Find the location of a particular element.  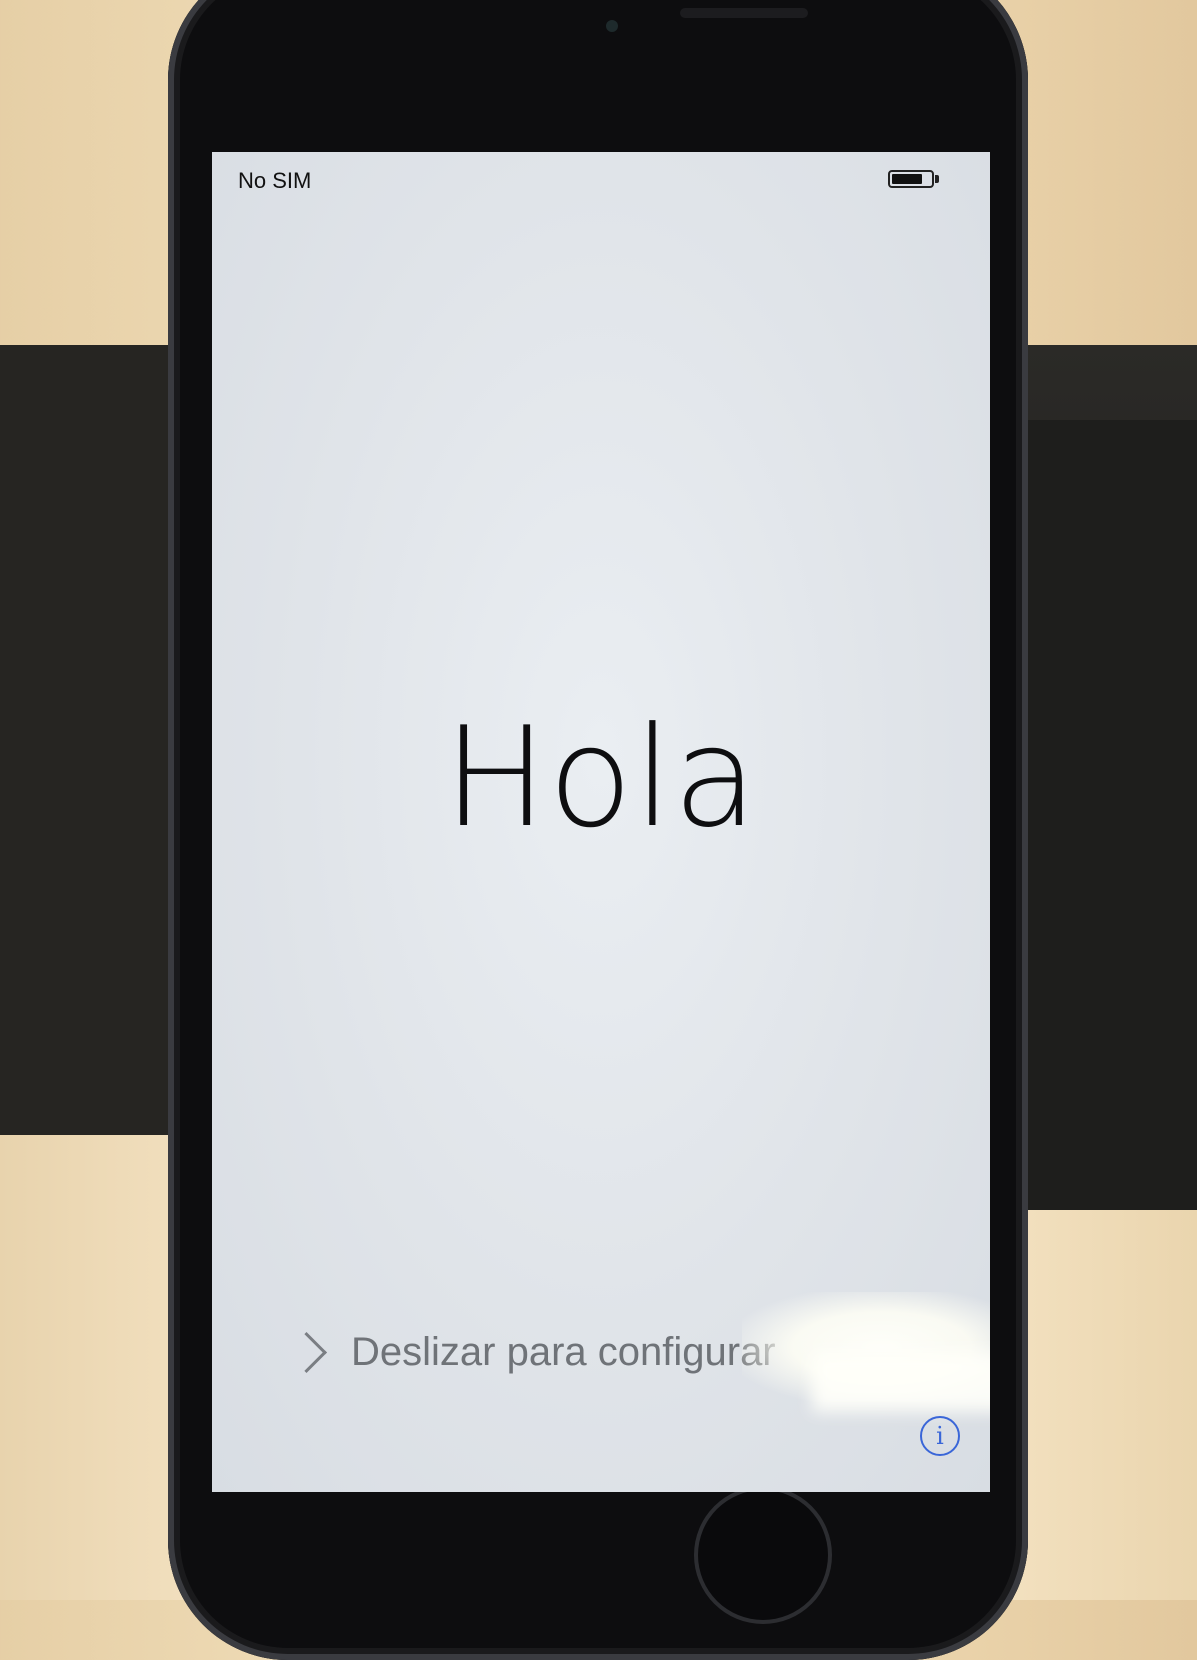

greeting-text: Hola is located at coordinates (601, 777).